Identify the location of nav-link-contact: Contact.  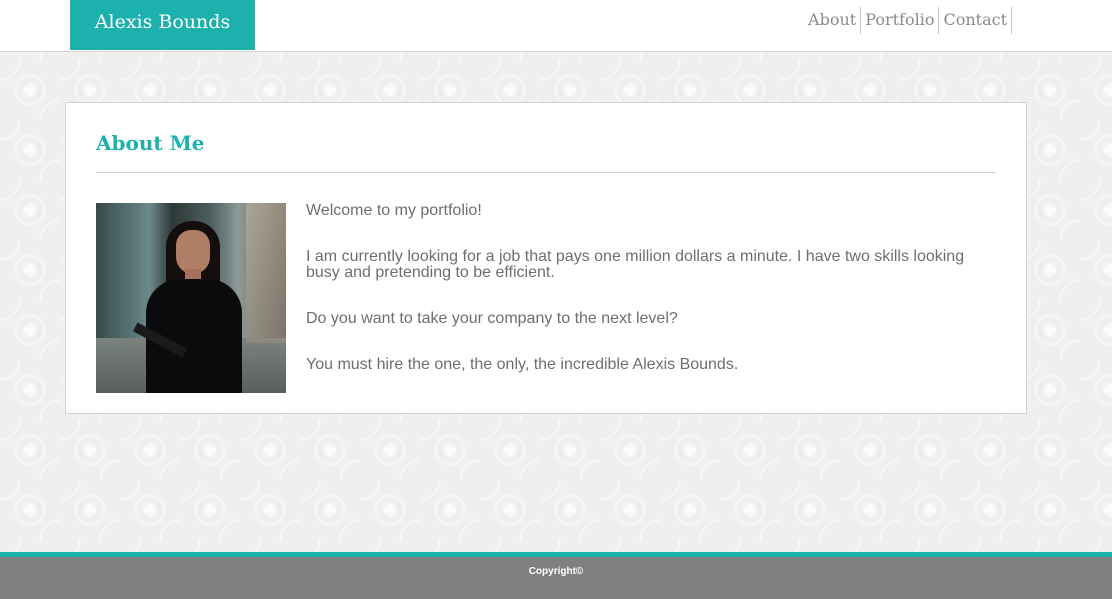
(975, 20).